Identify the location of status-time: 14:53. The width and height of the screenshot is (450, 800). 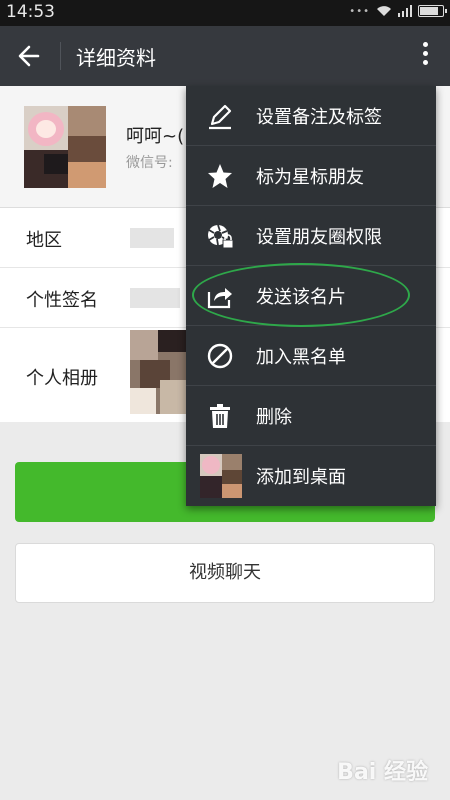
(30, 12).